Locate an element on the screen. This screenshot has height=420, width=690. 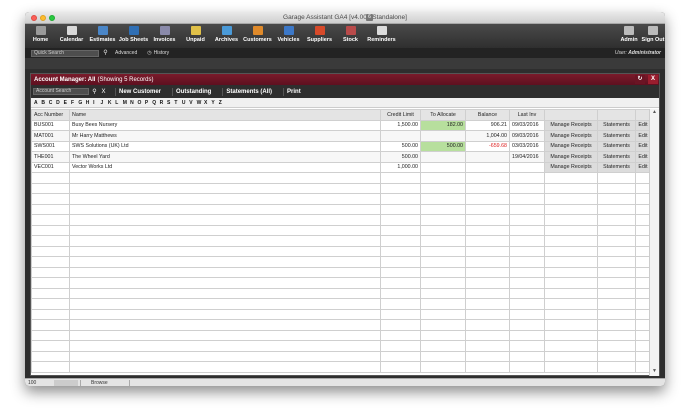
toolbar-label: Home is located at coordinates (40, 40).